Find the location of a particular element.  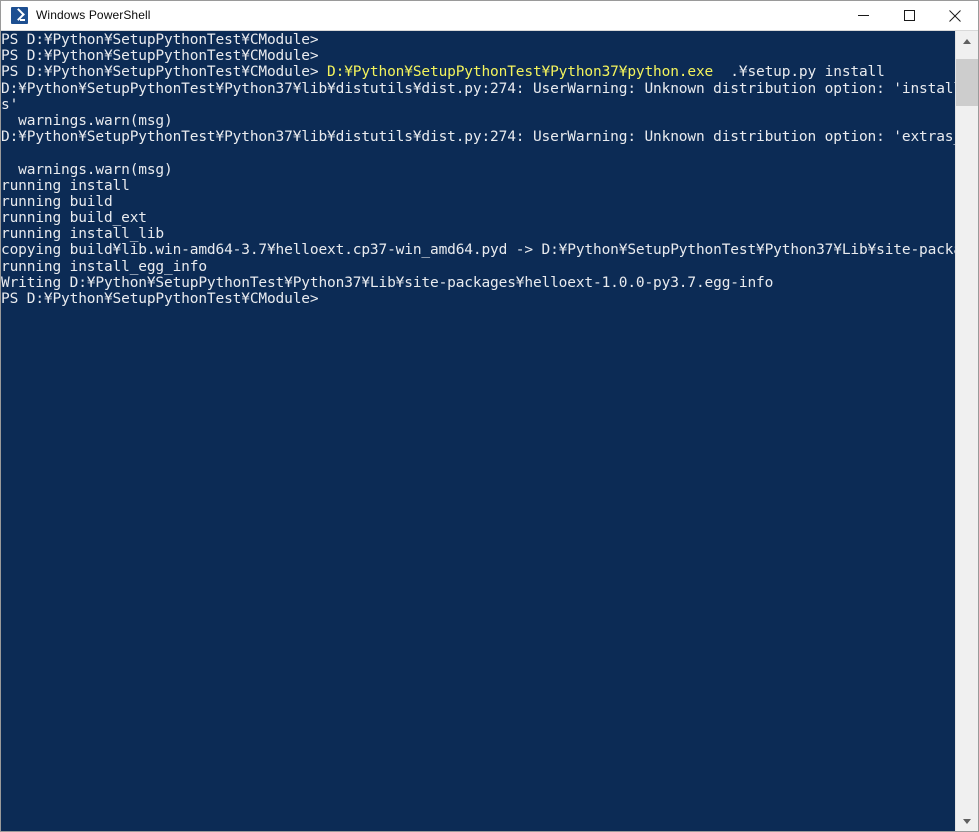

chevron-down-icon is located at coordinates (967, 821).